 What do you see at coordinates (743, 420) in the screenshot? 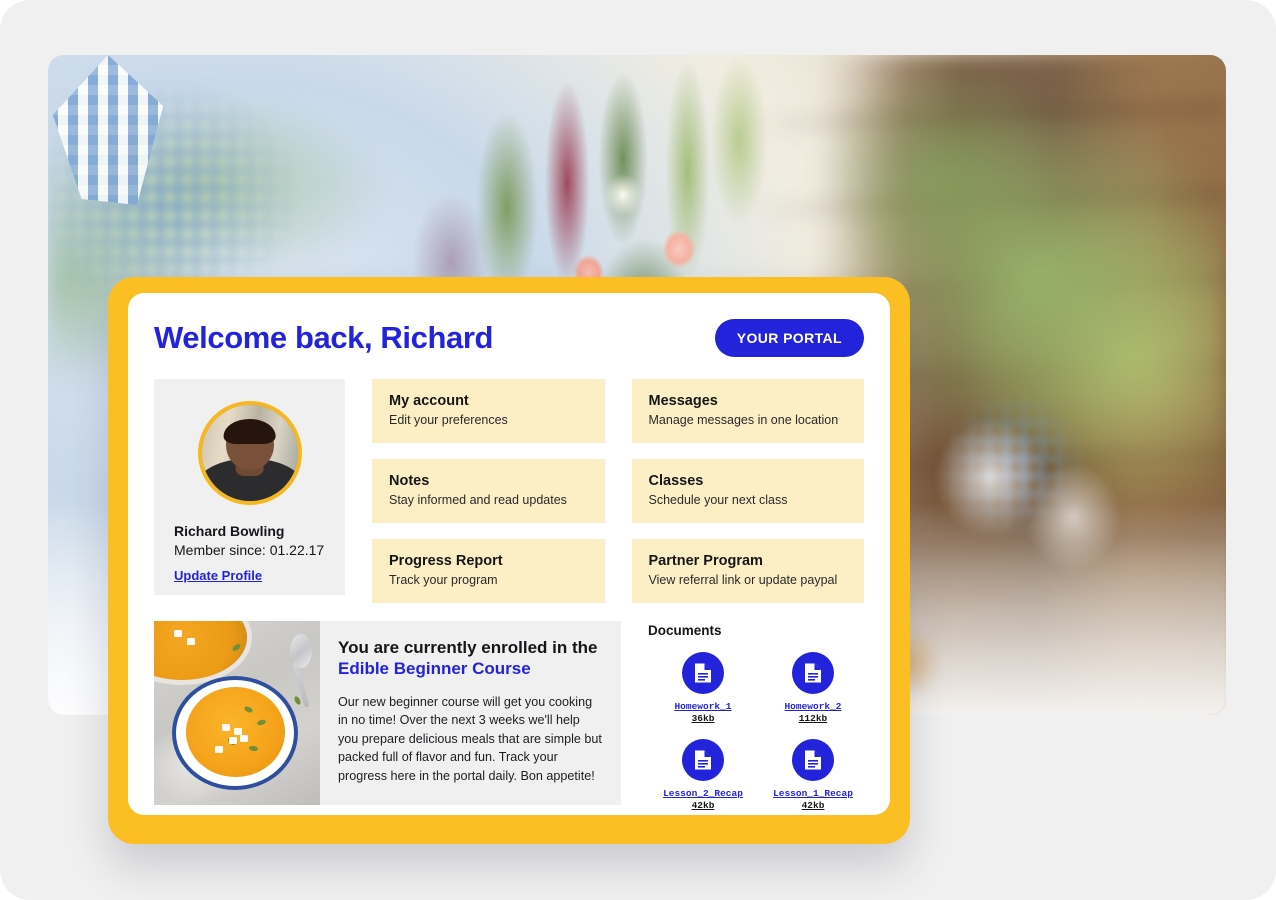
I see `tile-subtitle: Manage messages in one location` at bounding box center [743, 420].